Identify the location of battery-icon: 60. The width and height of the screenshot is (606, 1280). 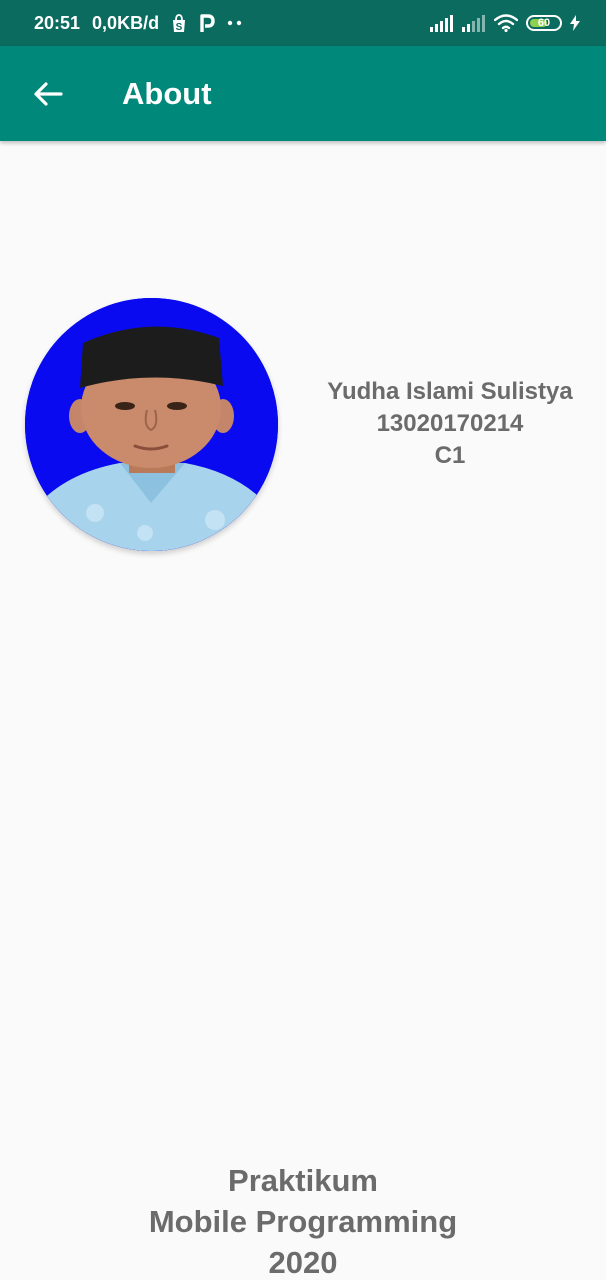
(544, 23).